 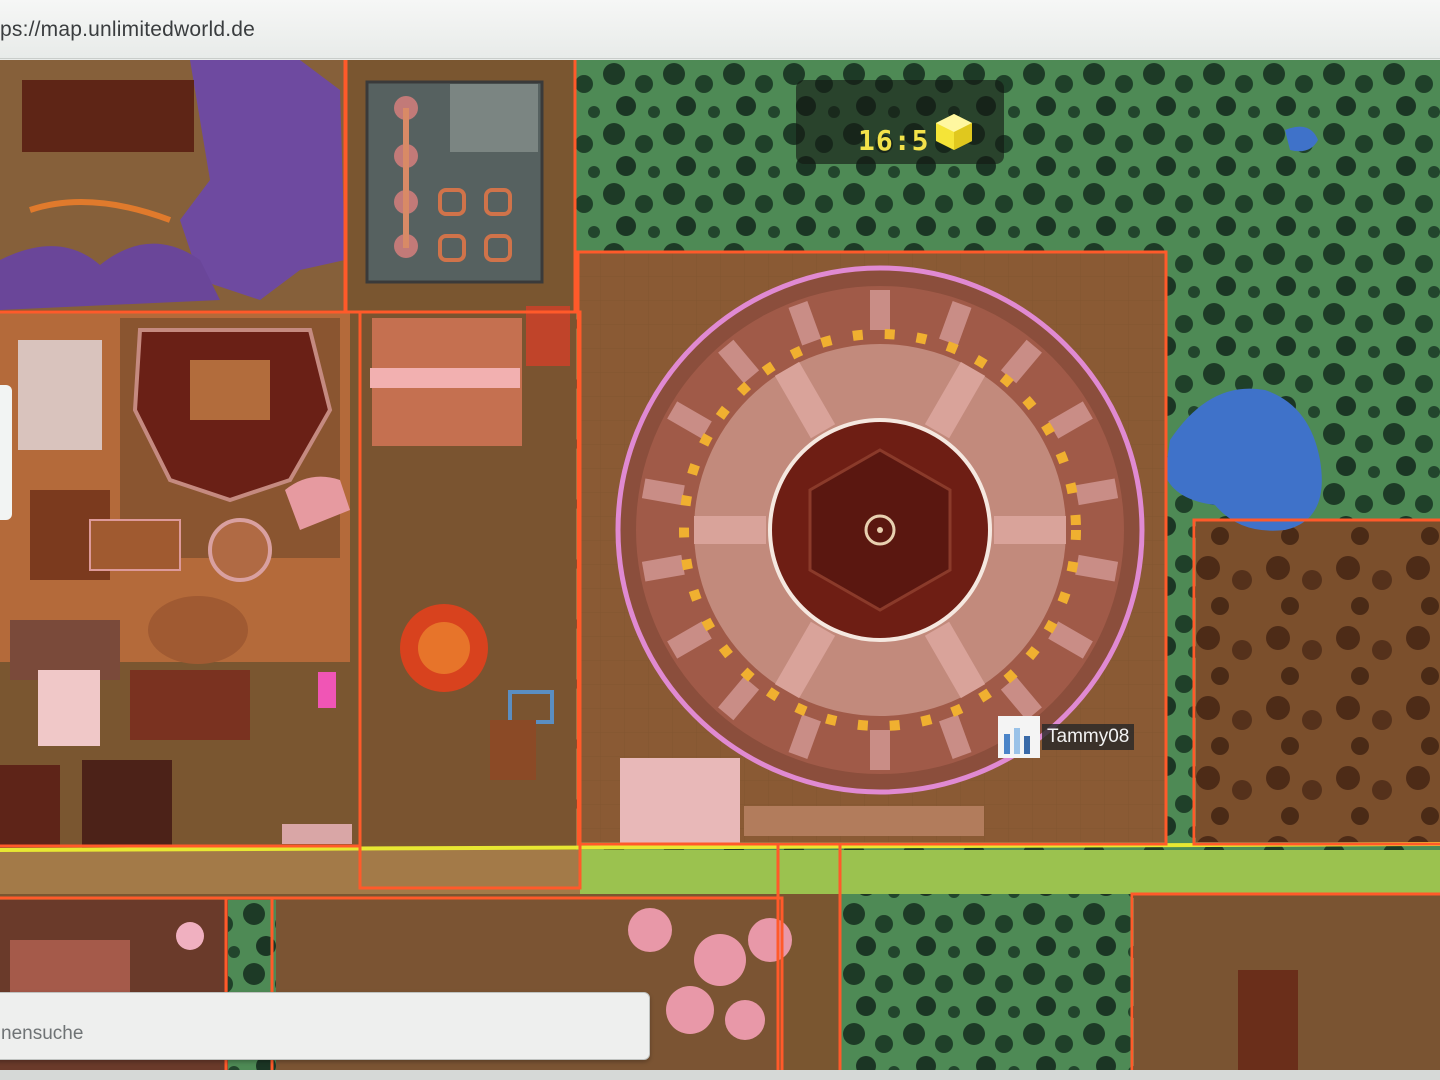 What do you see at coordinates (894, 140) in the screenshot?
I see `clock-time: 16:5` at bounding box center [894, 140].